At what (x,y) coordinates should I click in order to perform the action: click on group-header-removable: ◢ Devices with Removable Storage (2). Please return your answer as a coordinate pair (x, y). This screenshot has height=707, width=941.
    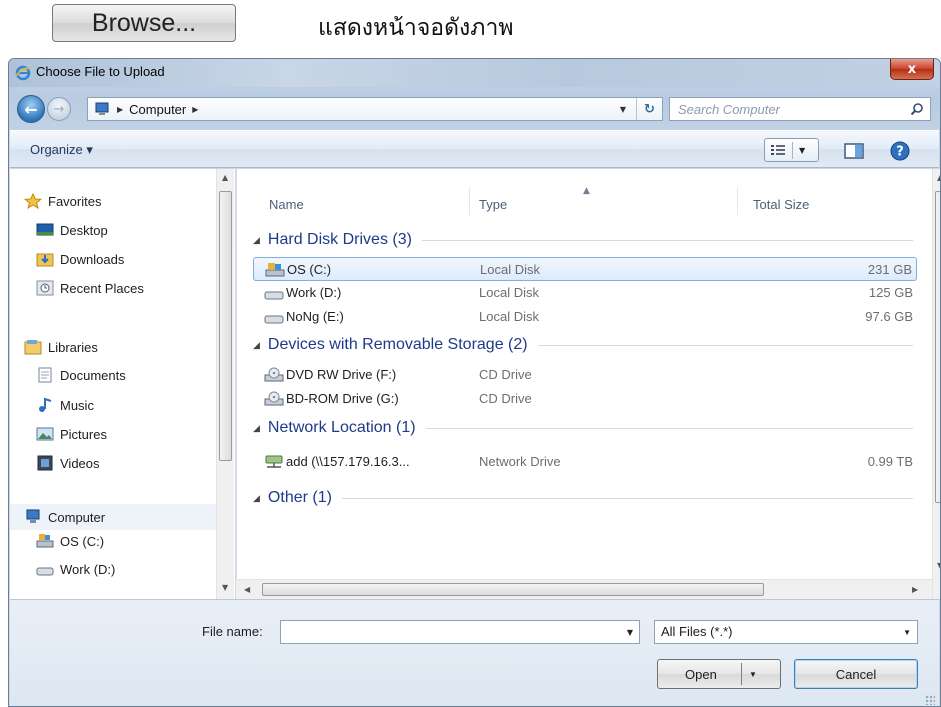
    Looking at the image, I should click on (583, 345).